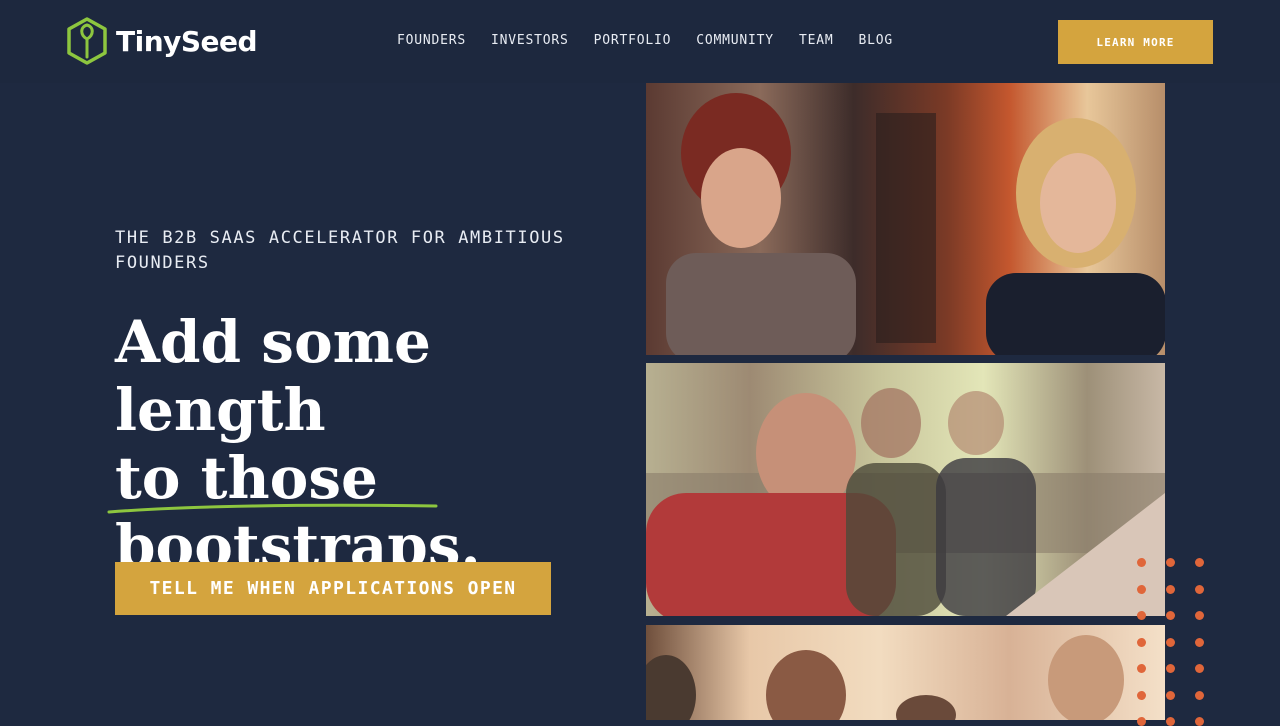 The image size is (1280, 726). What do you see at coordinates (1135, 42) in the screenshot?
I see `learn-more-button: LEARN MORE` at bounding box center [1135, 42].